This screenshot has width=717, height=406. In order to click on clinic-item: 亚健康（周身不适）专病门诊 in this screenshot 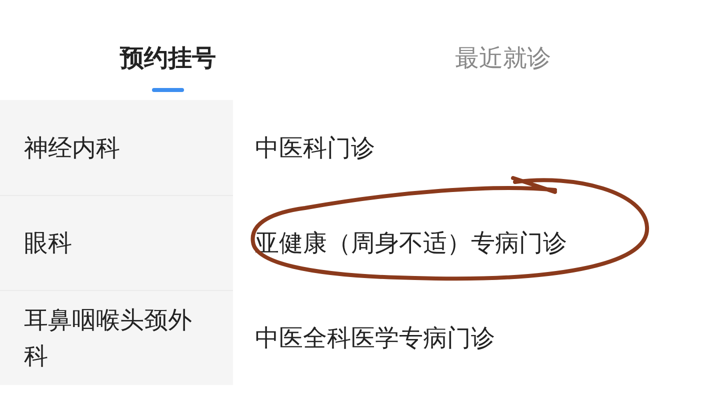, I will do `click(411, 242)`.